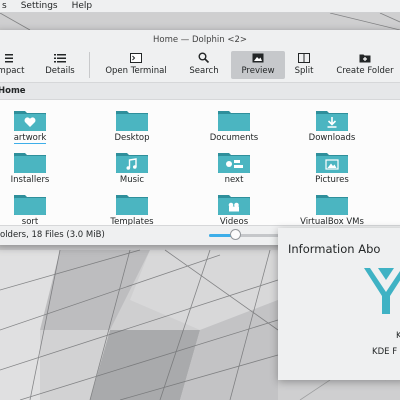 The height and width of the screenshot is (400, 400). What do you see at coordinates (204, 57) in the screenshot?
I see `search-icon` at bounding box center [204, 57].